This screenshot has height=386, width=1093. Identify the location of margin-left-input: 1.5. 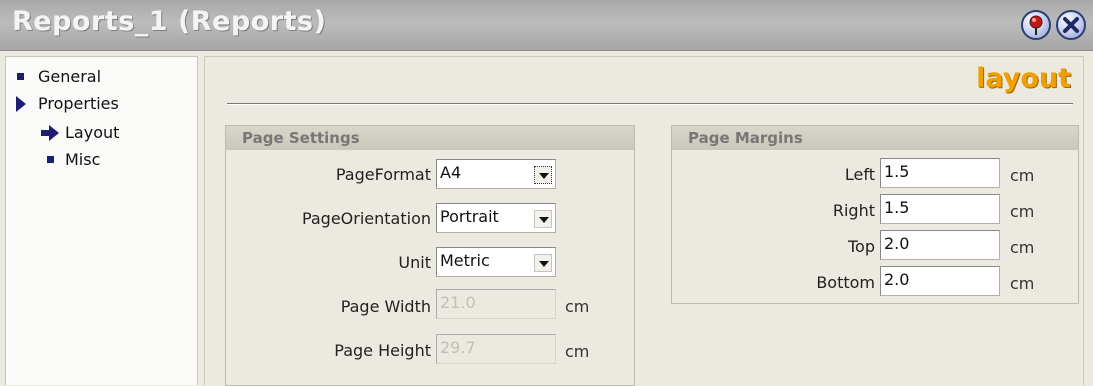
(940, 173).